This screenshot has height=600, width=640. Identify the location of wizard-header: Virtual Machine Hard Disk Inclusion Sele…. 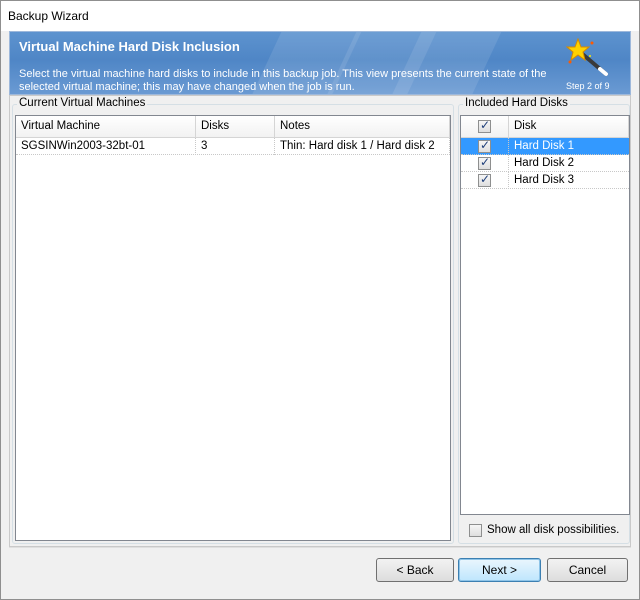
(320, 63).